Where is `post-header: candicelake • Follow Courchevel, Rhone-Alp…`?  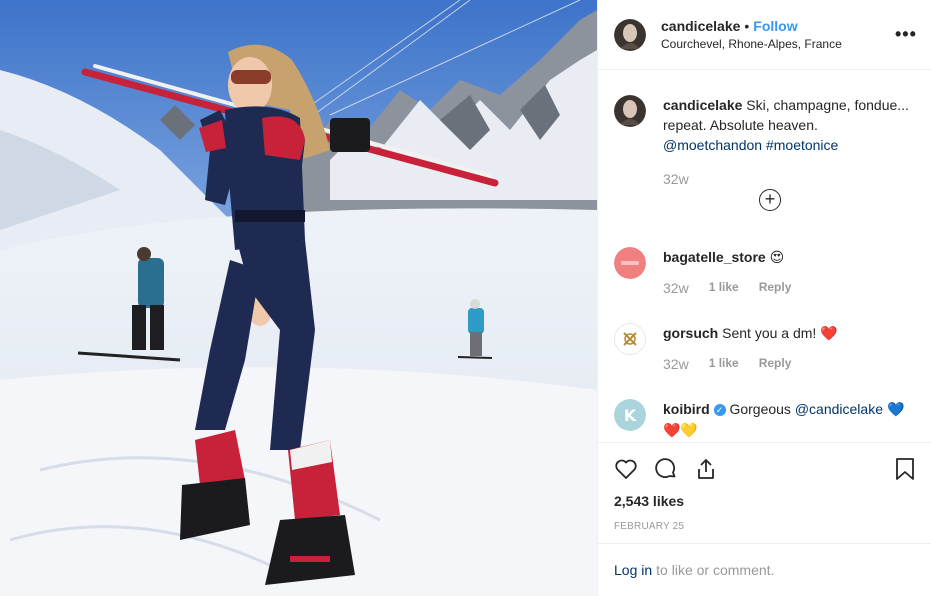 post-header: candicelake • Follow Courchevel, Rhone-Alp… is located at coordinates (764, 35).